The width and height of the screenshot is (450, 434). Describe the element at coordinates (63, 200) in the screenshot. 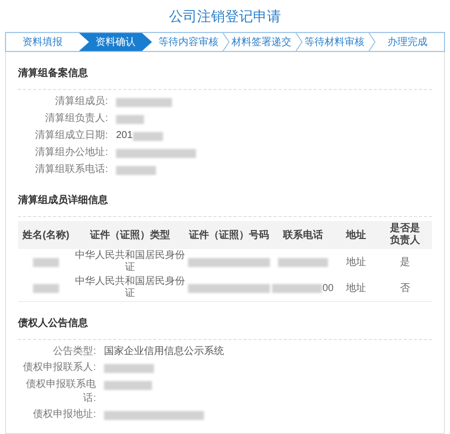

I see `section-heading: 清算组成员详细信息` at that location.